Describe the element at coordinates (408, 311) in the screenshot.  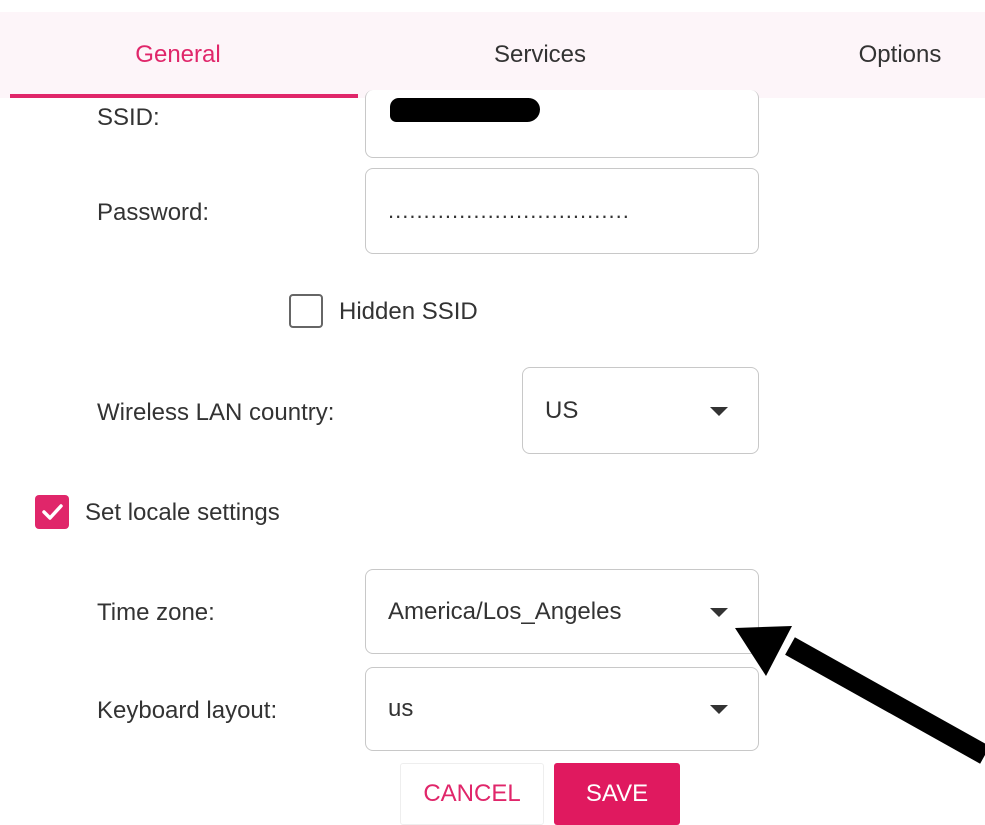
I see `hidden-ssid-label: Hidden SSID` at that location.